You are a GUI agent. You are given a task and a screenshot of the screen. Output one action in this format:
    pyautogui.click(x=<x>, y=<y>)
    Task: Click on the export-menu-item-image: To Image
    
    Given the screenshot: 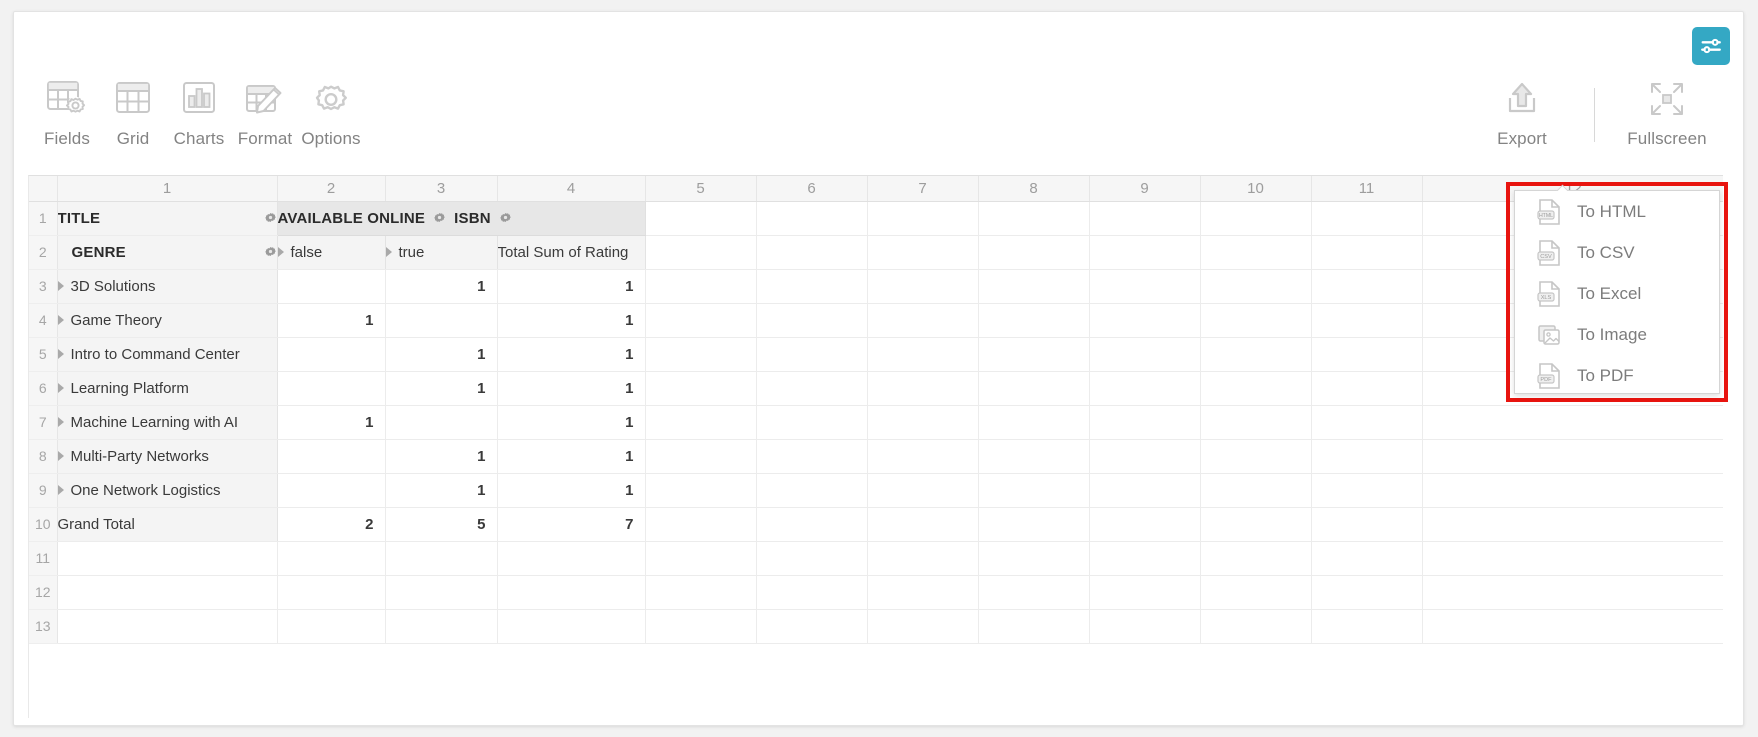 What is the action you would take?
    pyautogui.click(x=1617, y=334)
    